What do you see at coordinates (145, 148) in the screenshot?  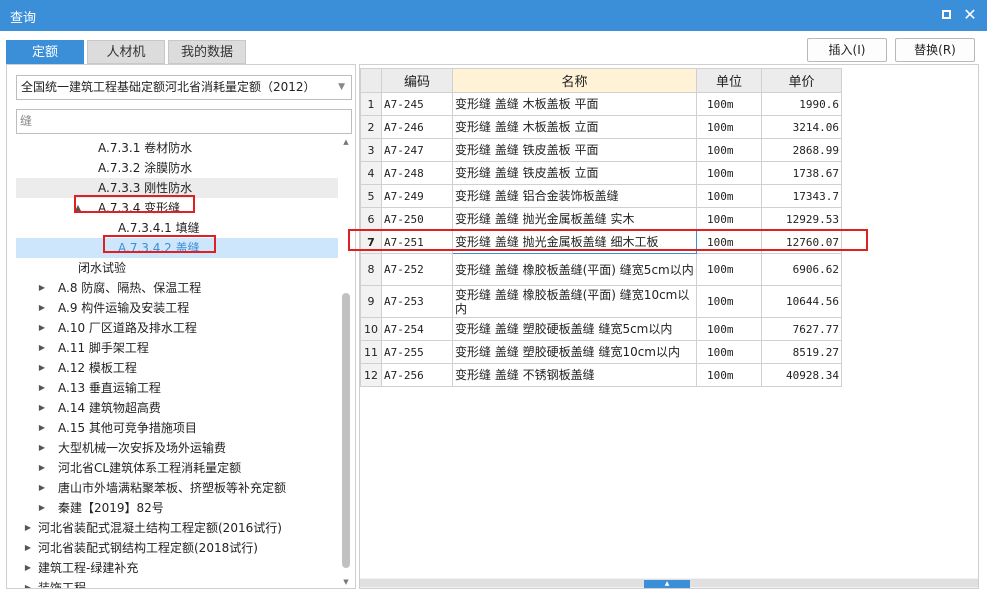 I see `tree-node-label: A.7.3.1 卷材防水` at bounding box center [145, 148].